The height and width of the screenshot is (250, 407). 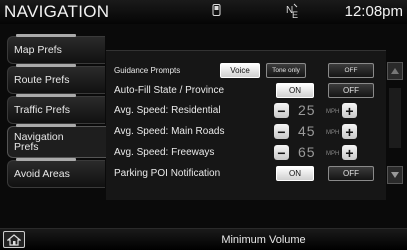 I want to click on tab-route-prefs: Route Prefs, so click(x=56, y=79).